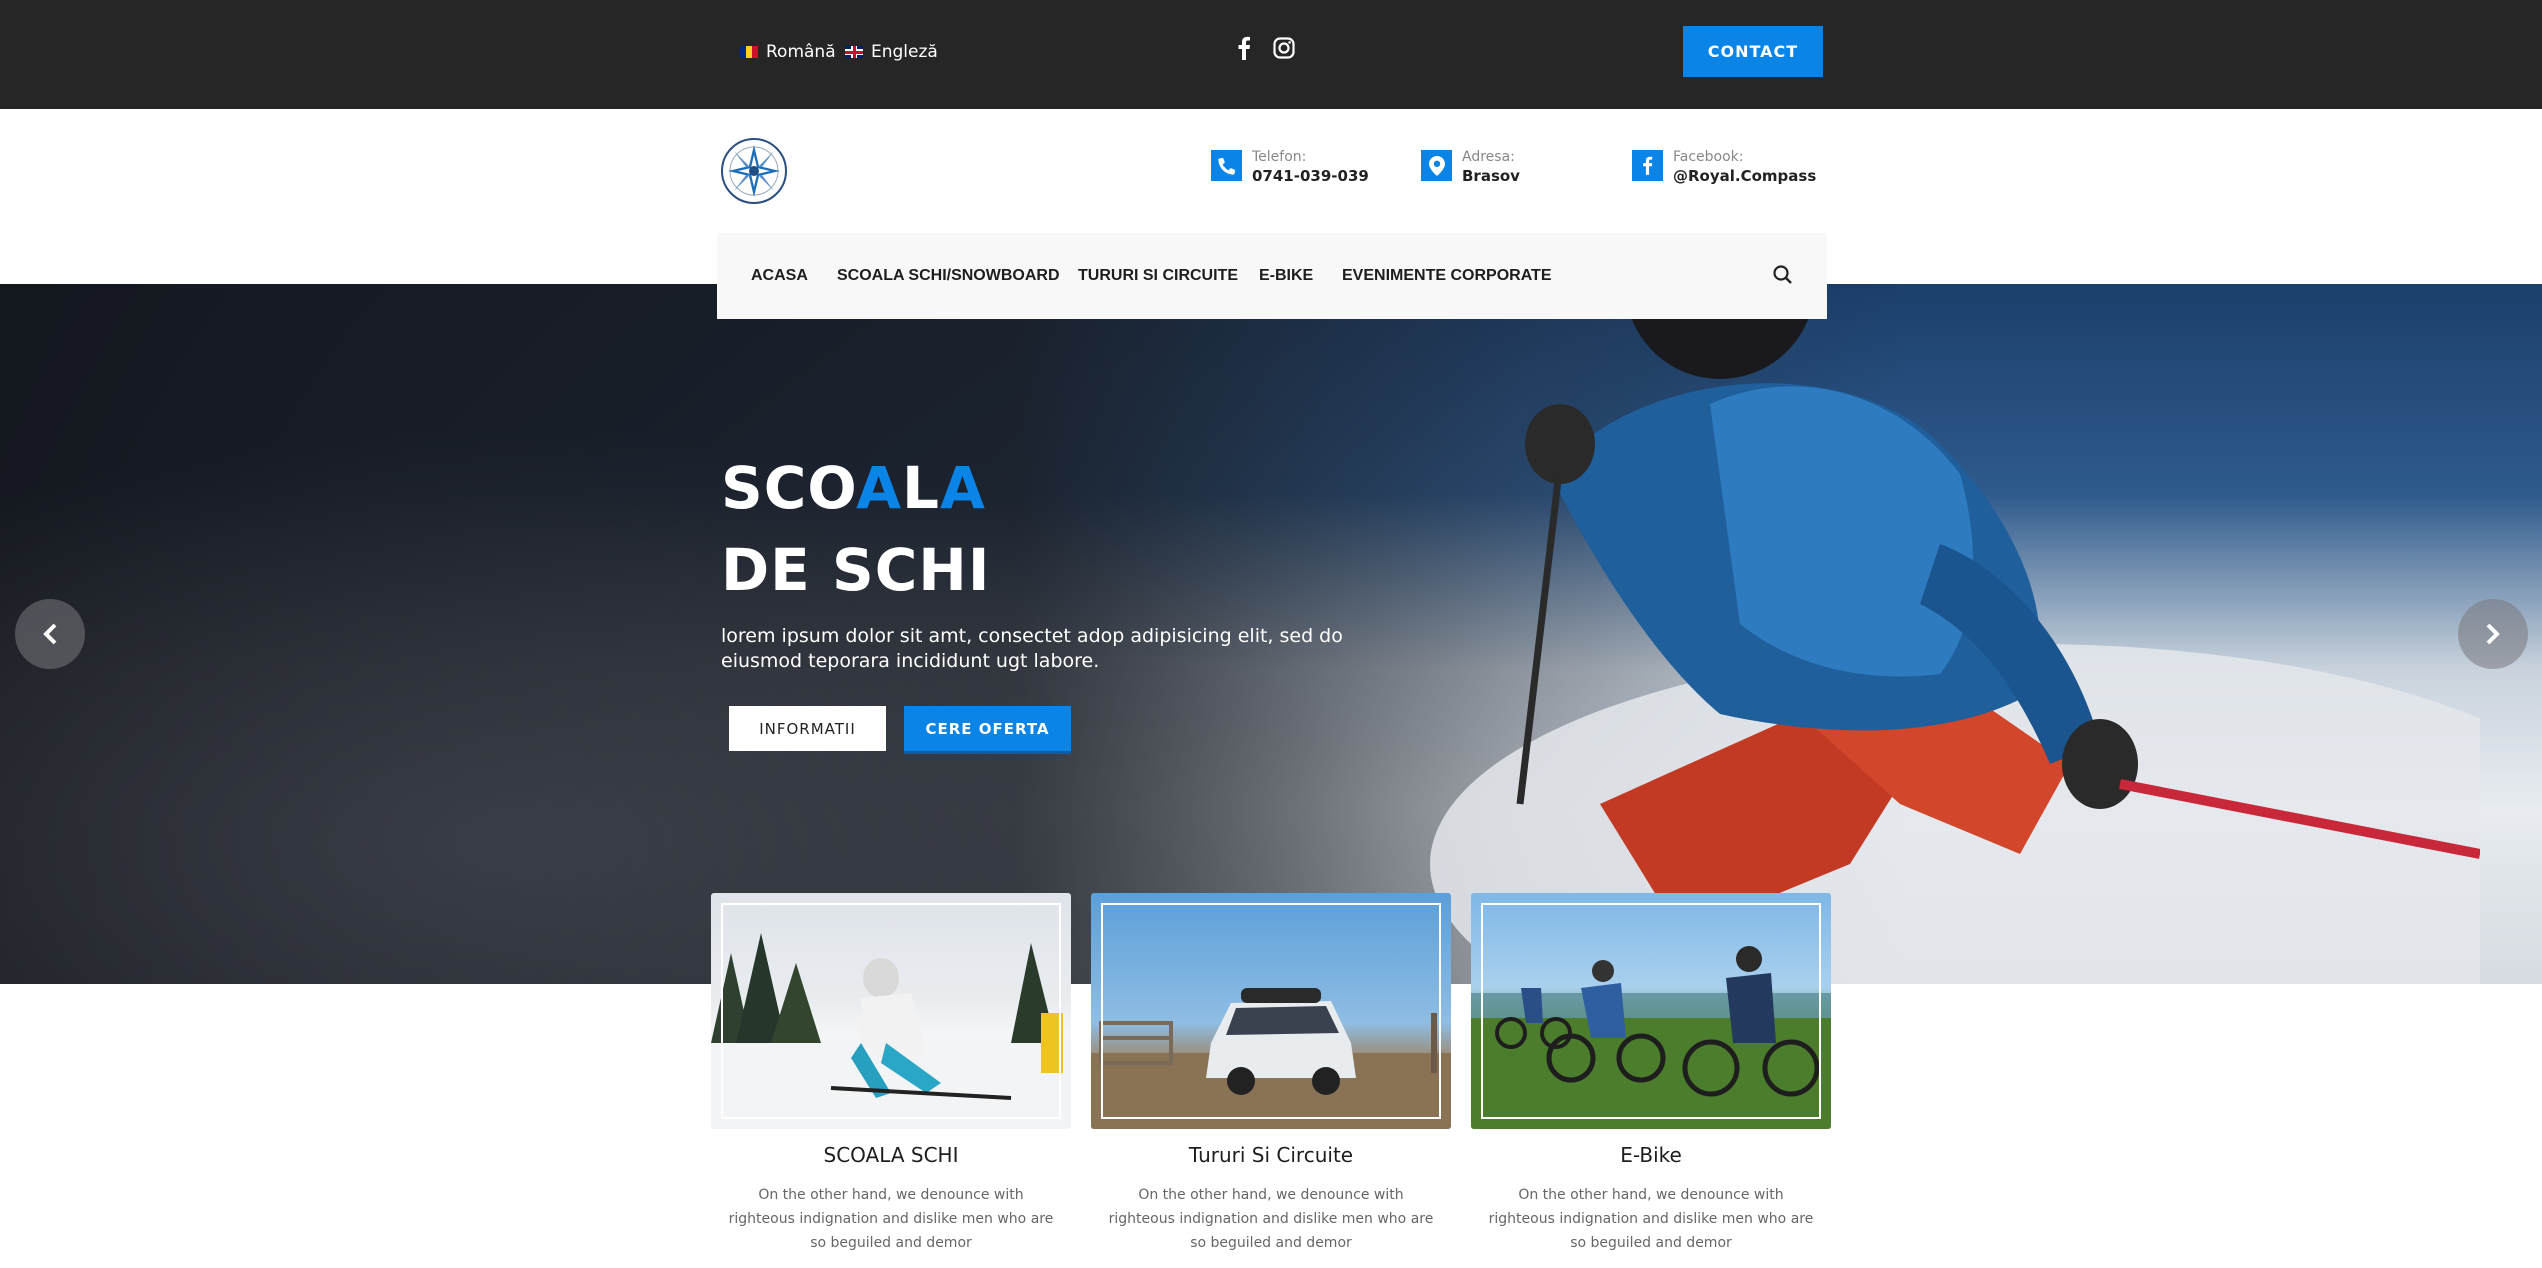 The height and width of the screenshot is (1268, 2542). I want to click on facebook-info: Facebook: @Royal.Compass, so click(1724, 167).